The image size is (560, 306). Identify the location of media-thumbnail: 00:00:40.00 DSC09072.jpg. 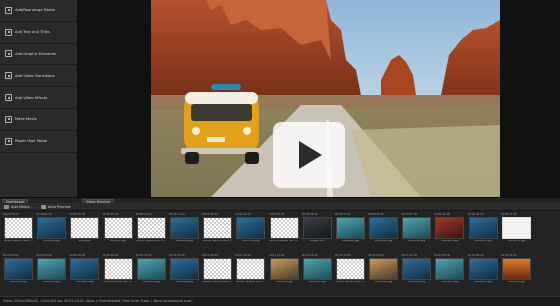
(449, 233).